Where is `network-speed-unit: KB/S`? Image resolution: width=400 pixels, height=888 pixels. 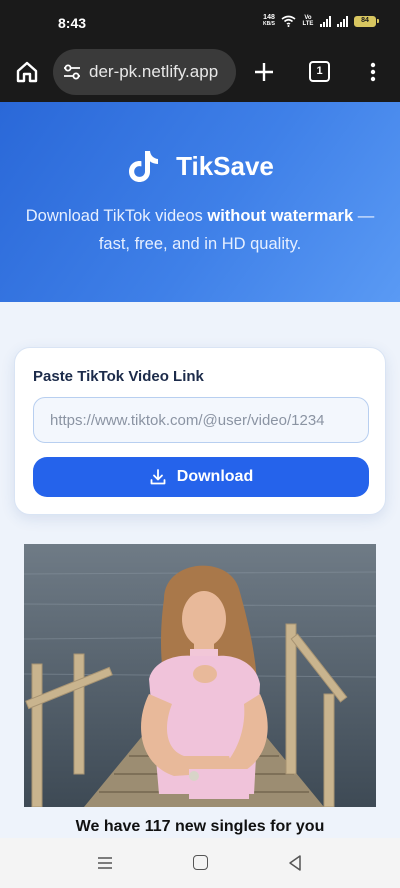 network-speed-unit: KB/S is located at coordinates (269, 24).